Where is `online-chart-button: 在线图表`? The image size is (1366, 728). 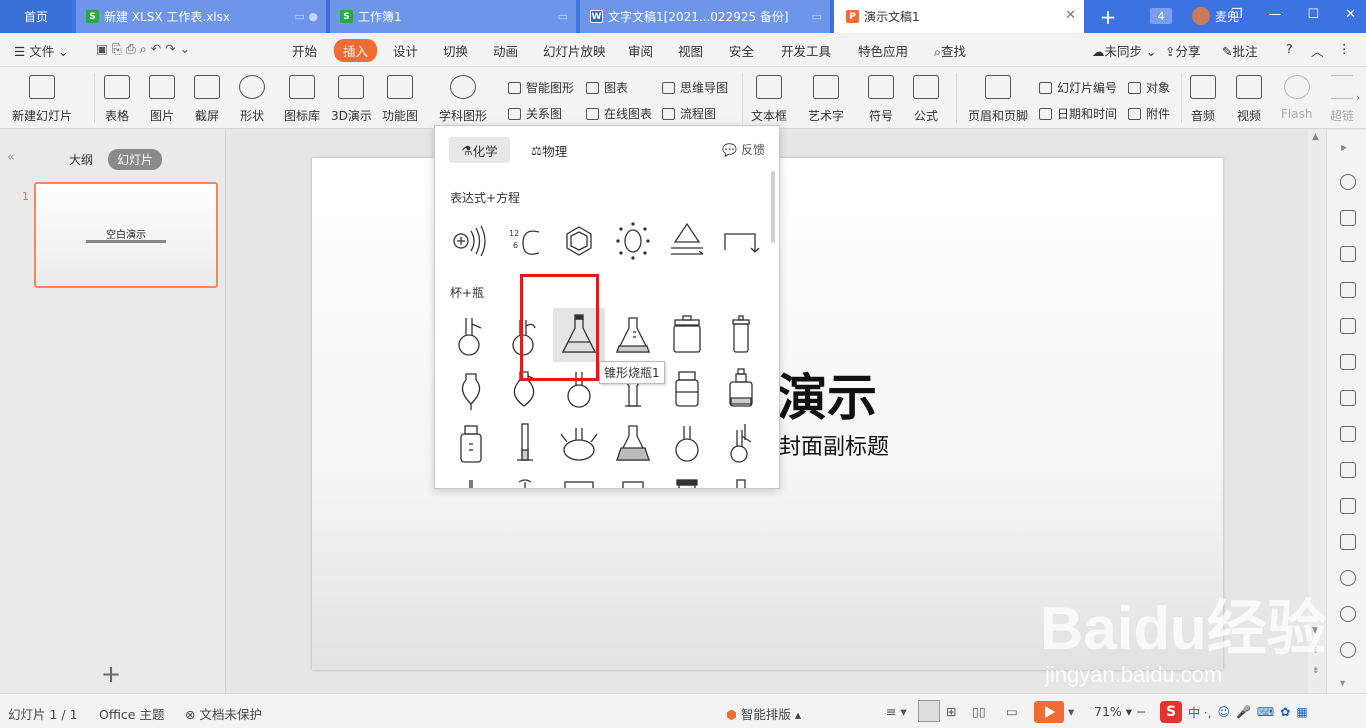 online-chart-button: 在线图表 is located at coordinates (619, 113).